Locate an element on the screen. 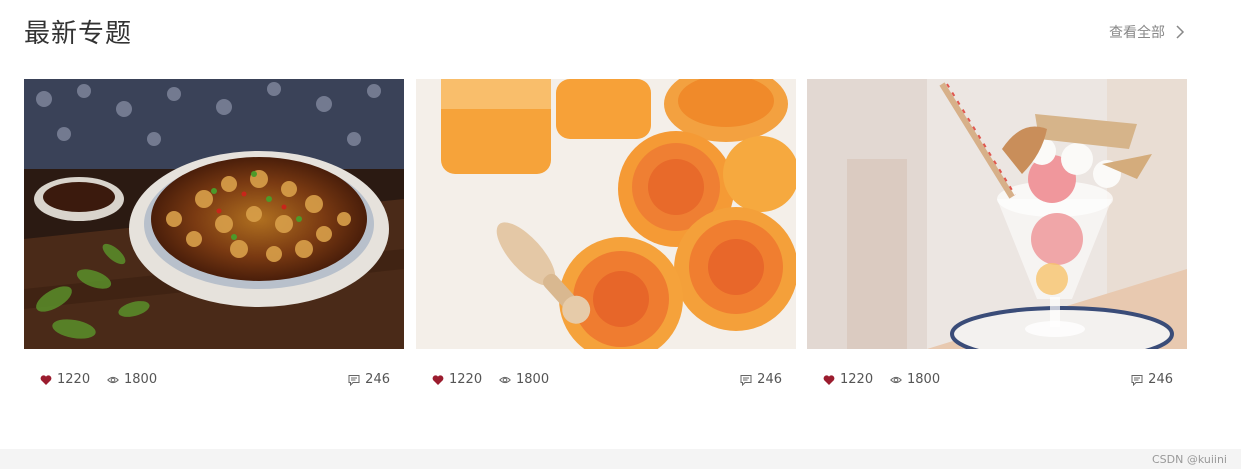  section-title: 最新专题 is located at coordinates (78, 34).